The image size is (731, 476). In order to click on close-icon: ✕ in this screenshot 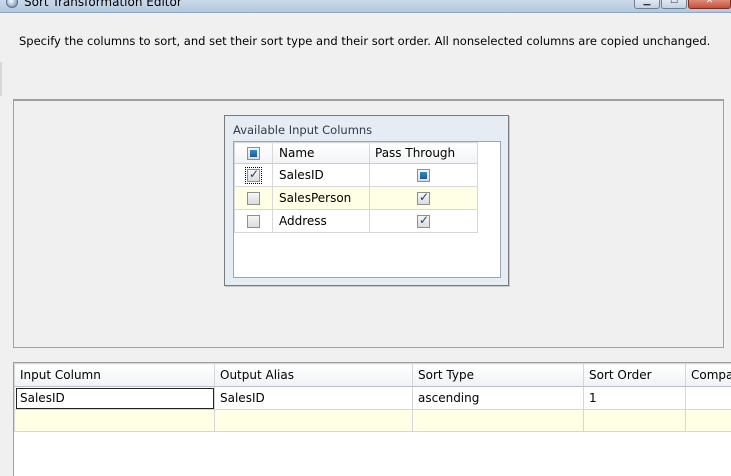, I will do `click(709, 3)`.